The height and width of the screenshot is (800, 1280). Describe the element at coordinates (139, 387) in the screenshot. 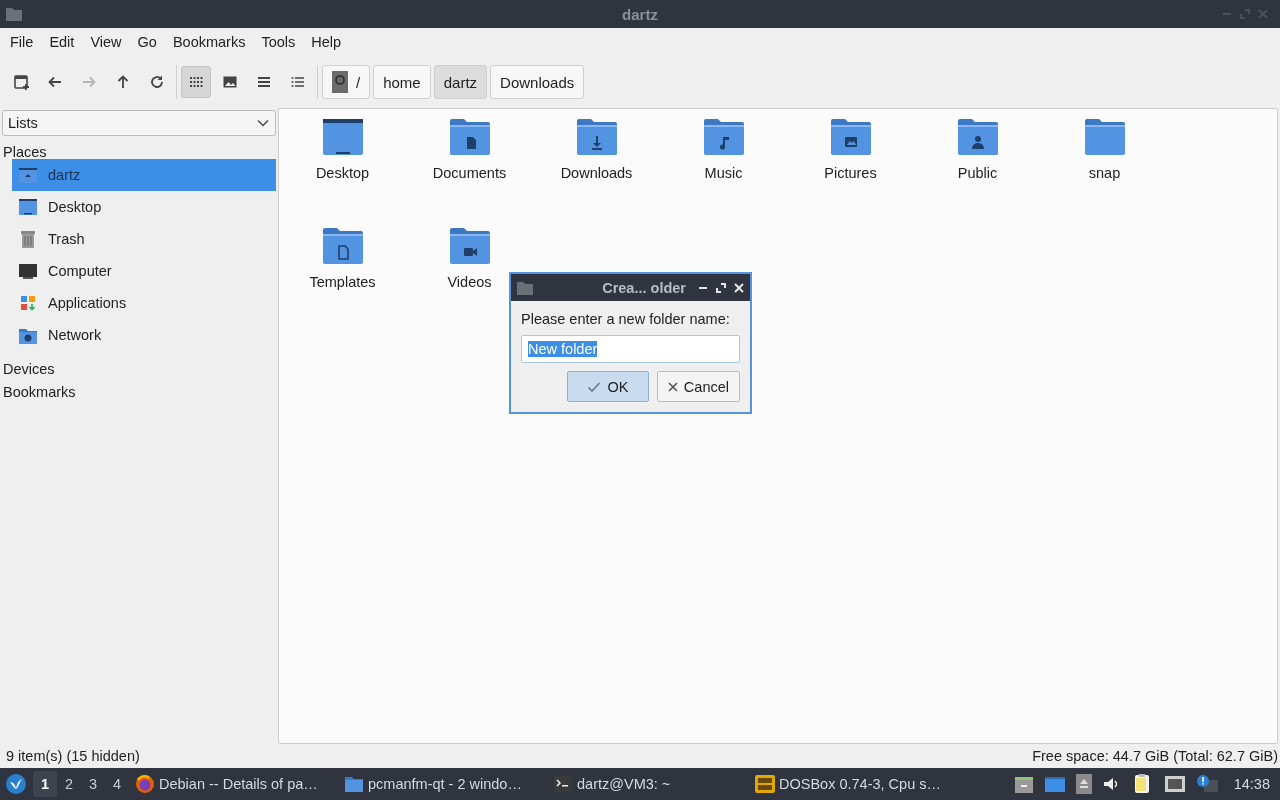

I see `section-header: Bookmarks` at that location.